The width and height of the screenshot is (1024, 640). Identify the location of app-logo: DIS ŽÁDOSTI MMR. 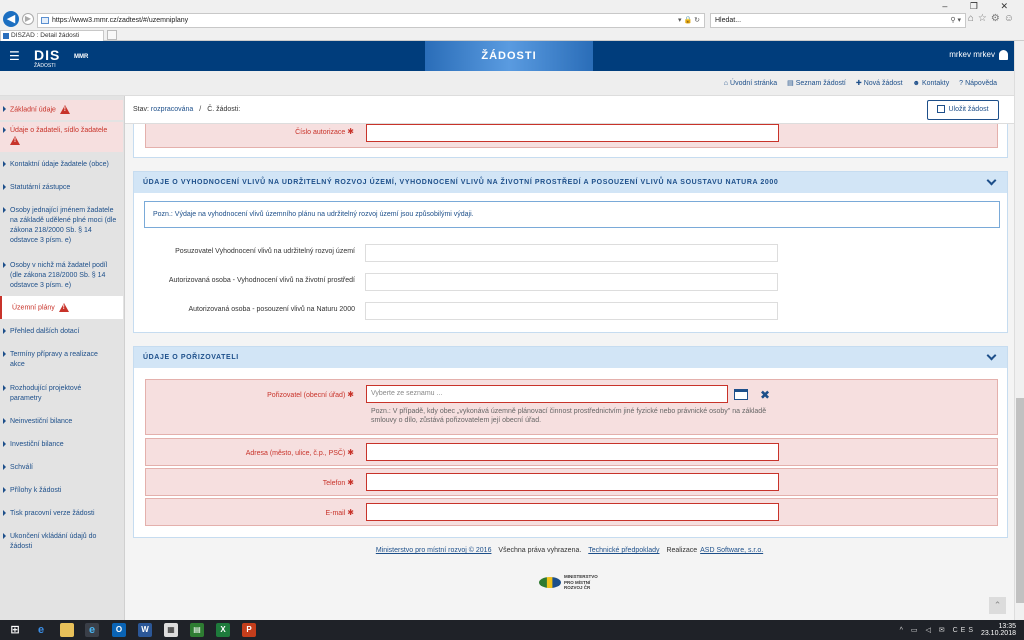
(61, 58).